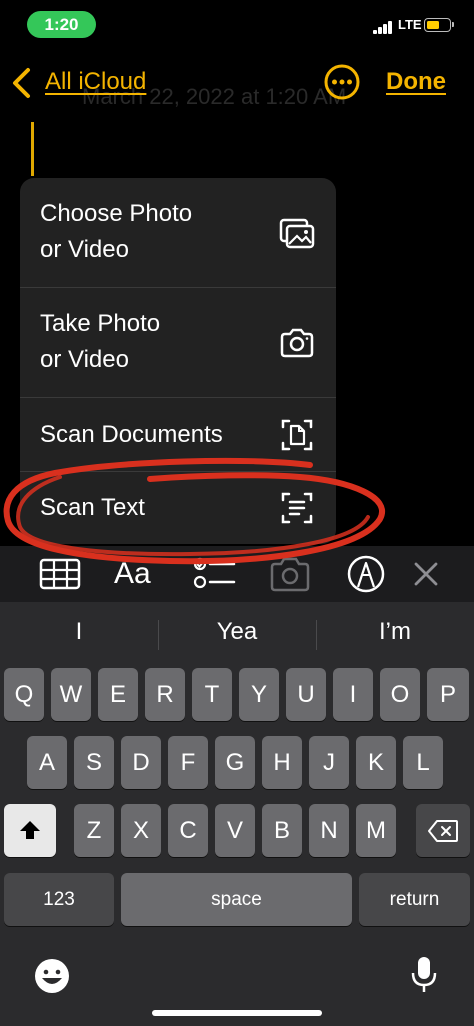 The image size is (474, 1026). Describe the element at coordinates (32, 149) in the screenshot. I see `text-cursor` at that location.